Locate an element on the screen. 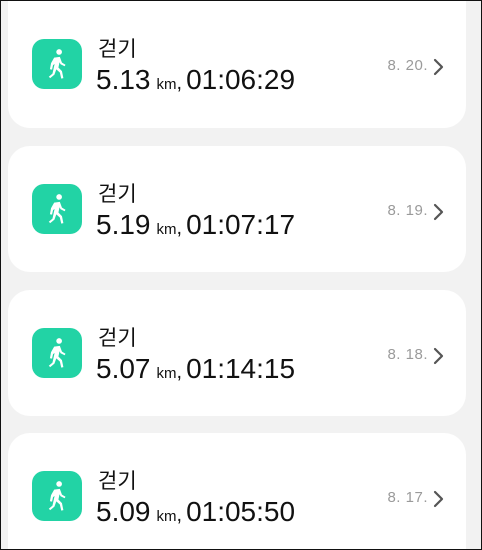  duration-value: 01:06:29 is located at coordinates (241, 79).